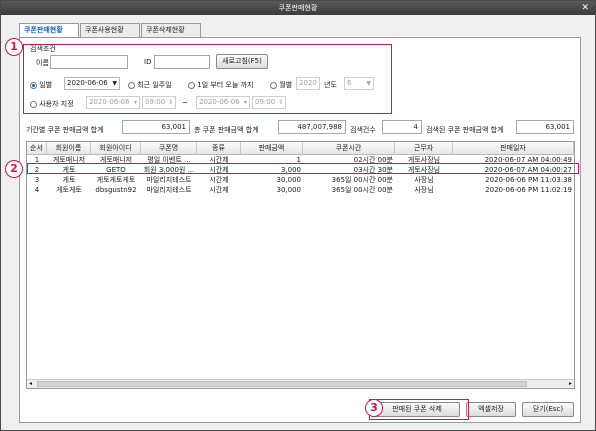  What do you see at coordinates (419, 409) in the screenshot?
I see `annotation-box-delete` at bounding box center [419, 409].